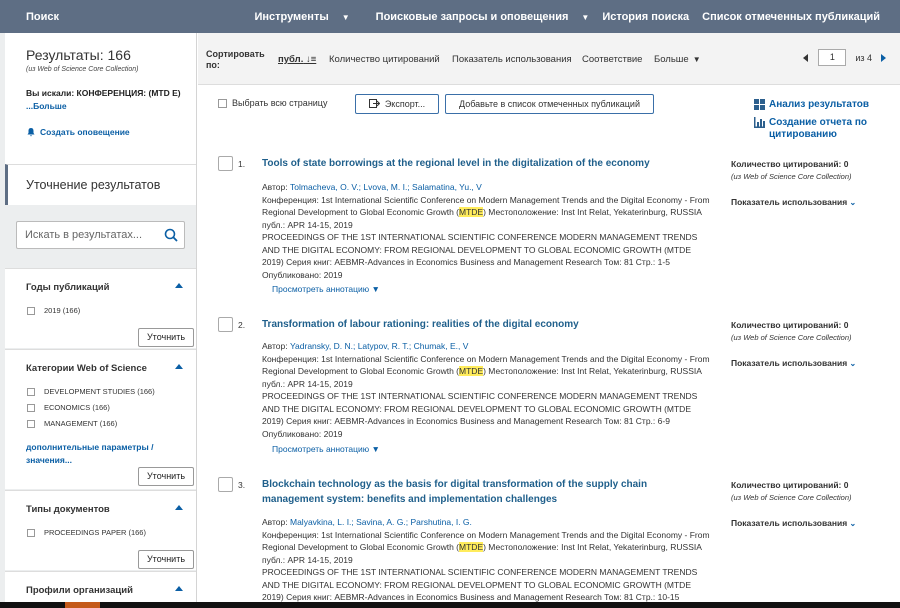  Describe the element at coordinates (450, 605) in the screenshot. I see `taskbar-strip` at that location.